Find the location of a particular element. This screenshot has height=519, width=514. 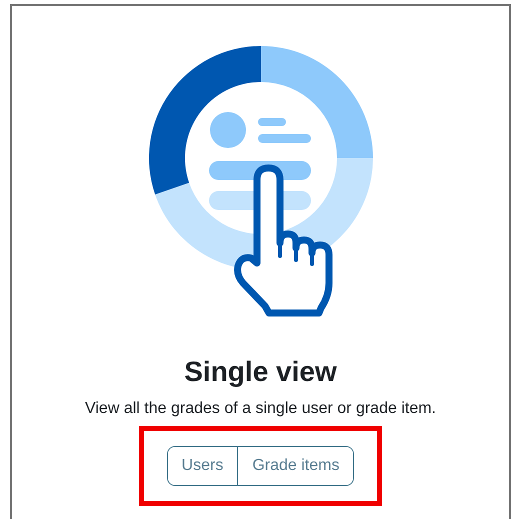

card-title: Single view is located at coordinates (260, 372).